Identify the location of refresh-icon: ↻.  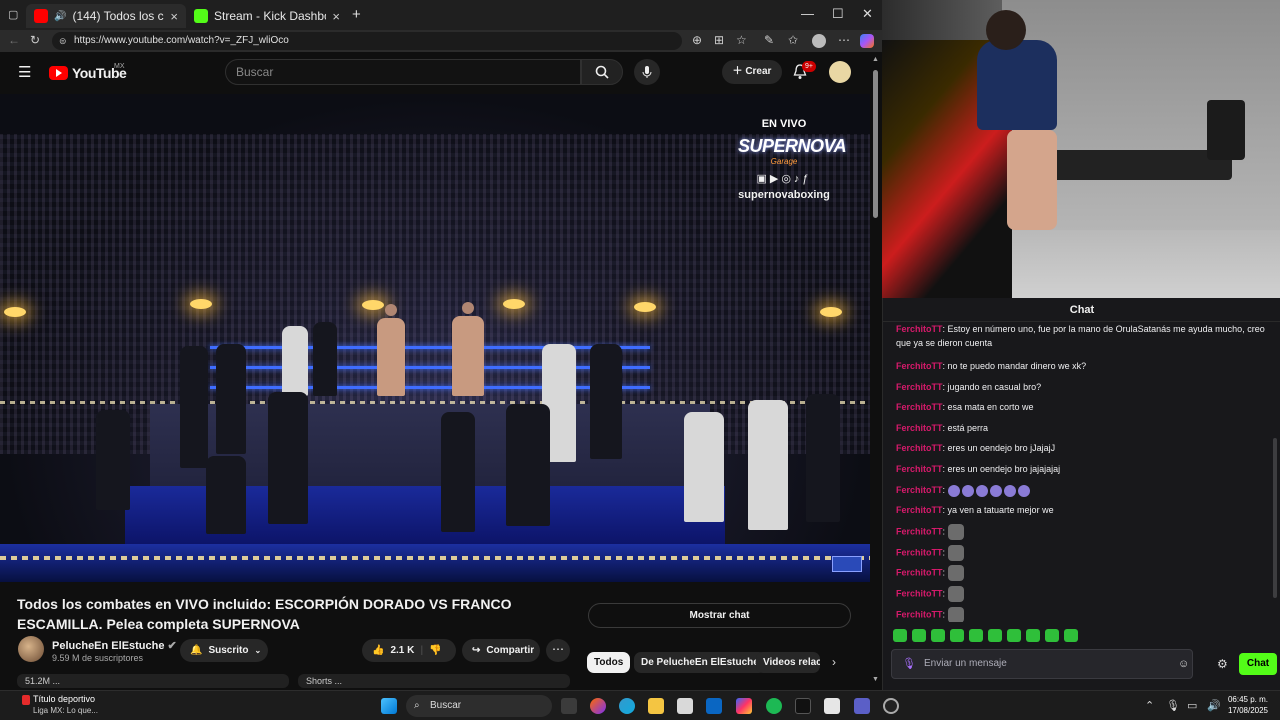
(35, 40).